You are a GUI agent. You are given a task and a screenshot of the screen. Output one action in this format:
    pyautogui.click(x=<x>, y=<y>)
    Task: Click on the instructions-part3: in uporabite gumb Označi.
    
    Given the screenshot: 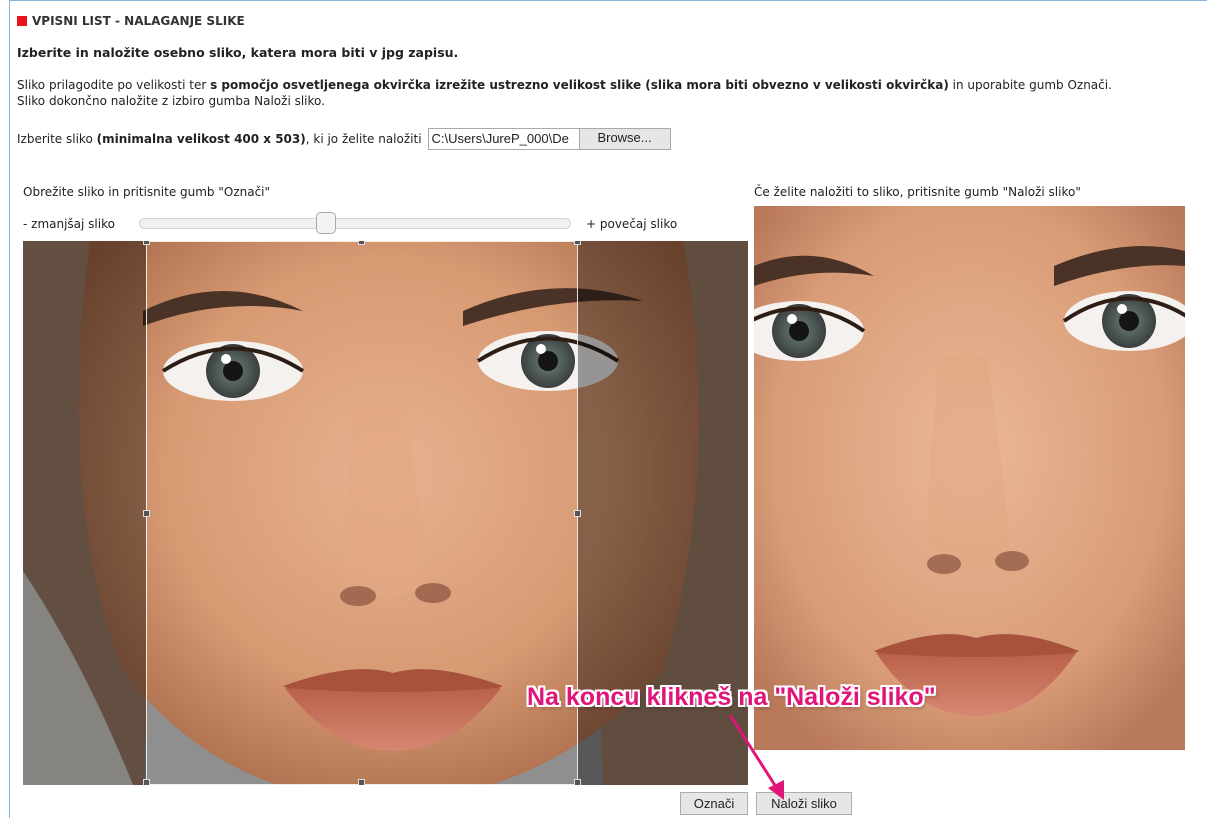 What is the action you would take?
    pyautogui.click(x=1030, y=85)
    